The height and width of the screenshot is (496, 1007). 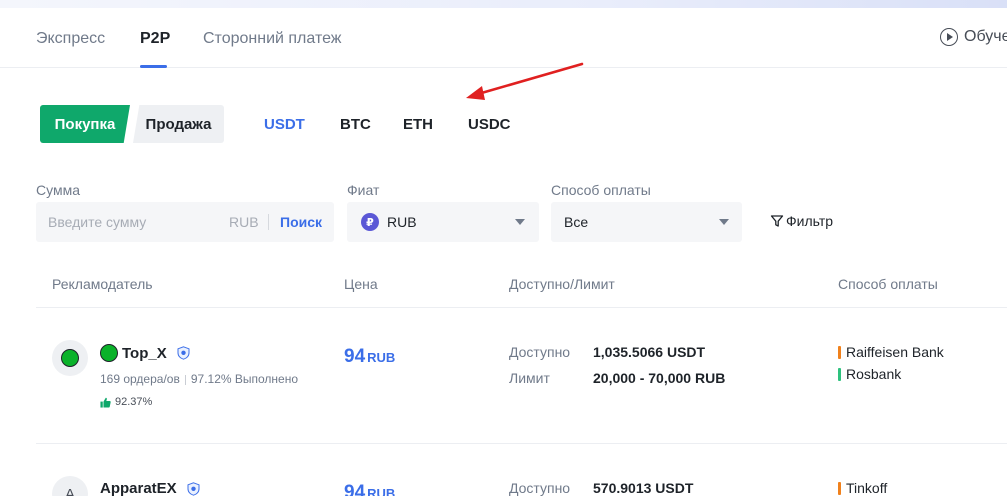 I want to click on amount-label: Сумма, so click(x=58, y=190).